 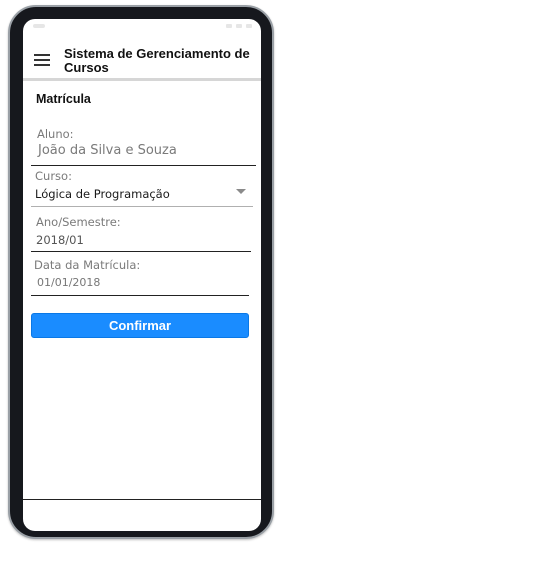 I want to click on app-title: Sistema de Gerenciamento de Cursos, so click(x=157, y=60).